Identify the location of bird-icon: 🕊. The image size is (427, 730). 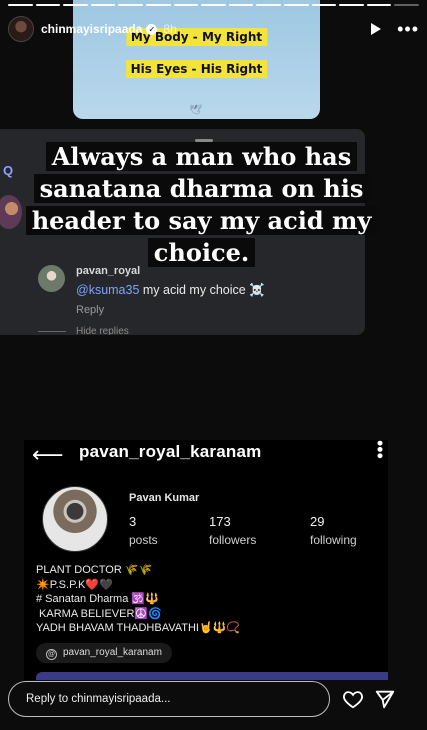
(195, 110).